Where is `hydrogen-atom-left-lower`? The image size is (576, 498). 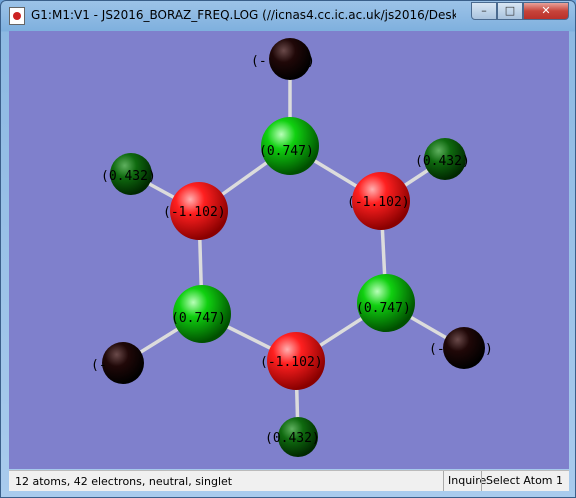
hydrogen-atom-left-lower is located at coordinates (123, 363).